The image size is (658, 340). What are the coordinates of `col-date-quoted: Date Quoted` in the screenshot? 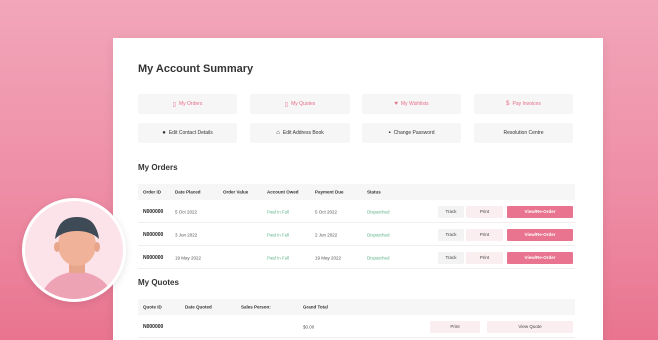 It's located at (198, 307).